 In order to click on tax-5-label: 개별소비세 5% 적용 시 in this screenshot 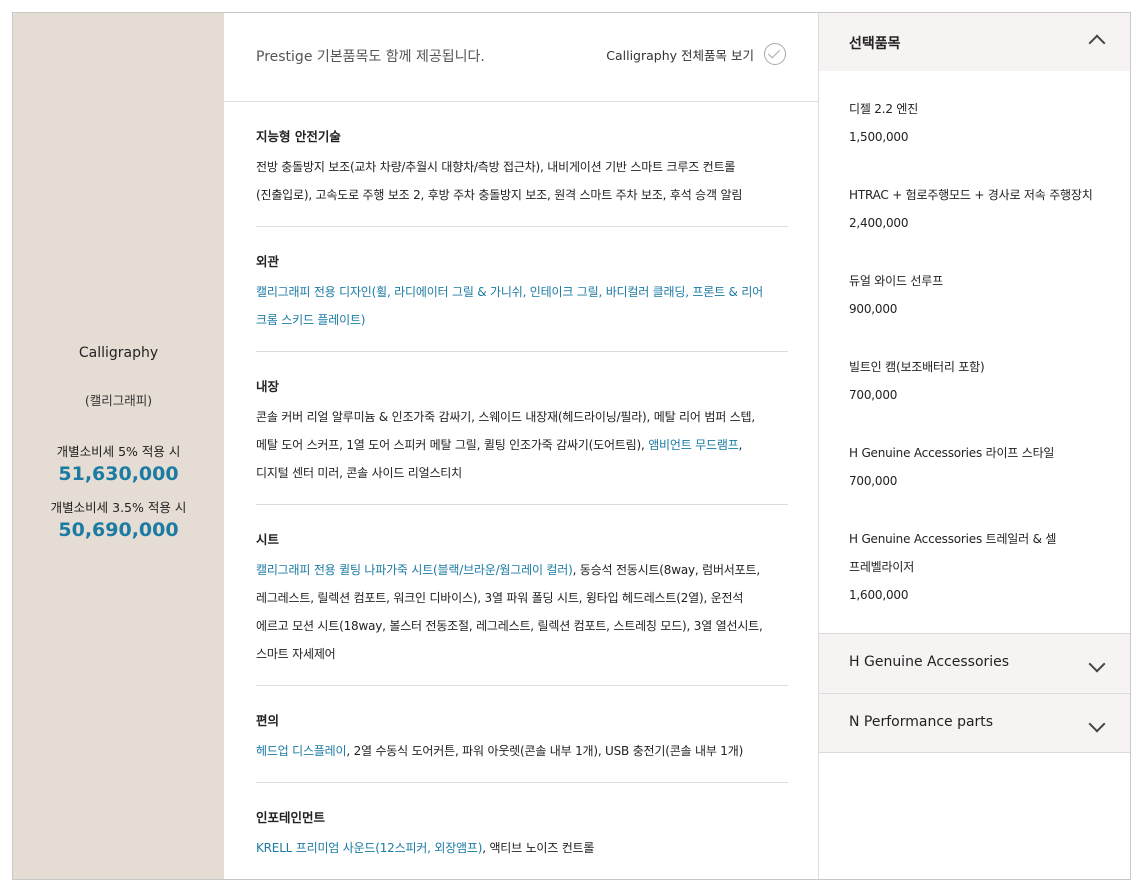, I will do `click(118, 451)`.